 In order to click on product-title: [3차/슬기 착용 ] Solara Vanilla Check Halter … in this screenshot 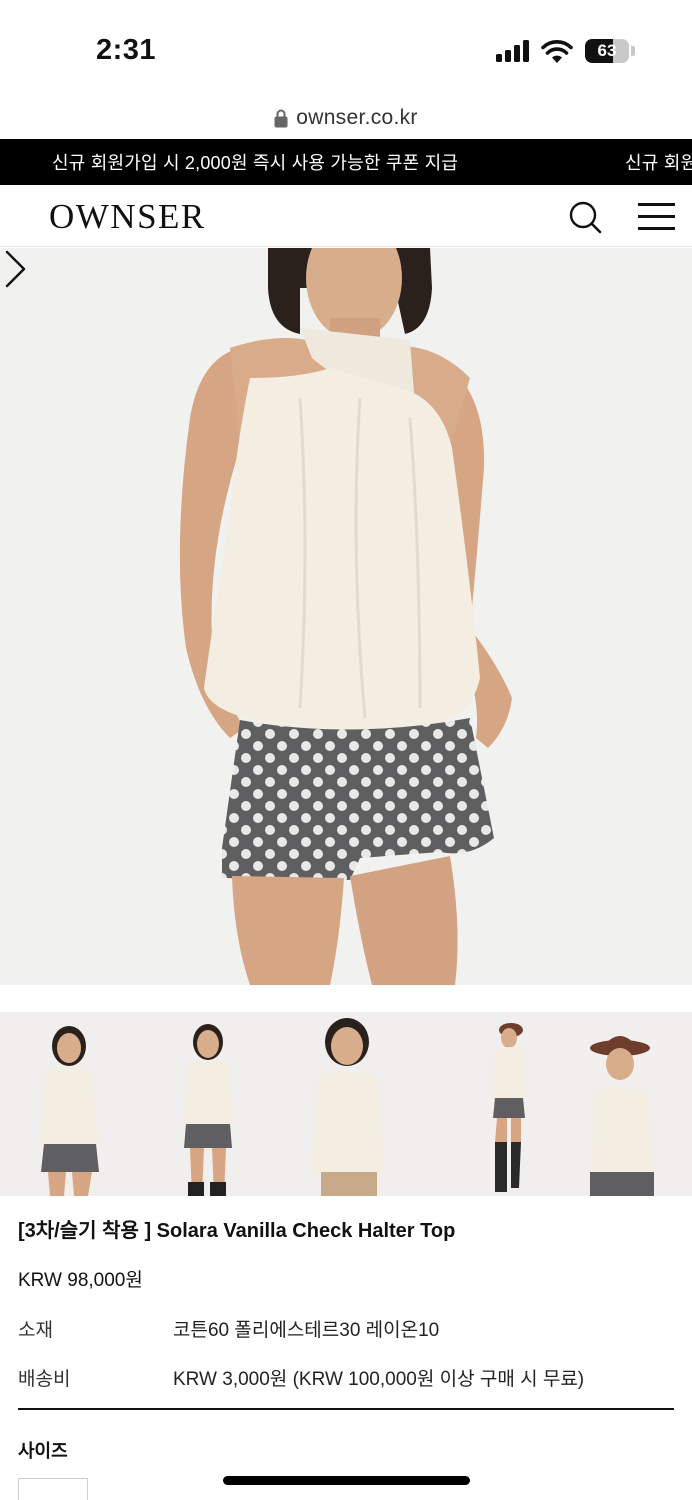, I will do `click(237, 1231)`.